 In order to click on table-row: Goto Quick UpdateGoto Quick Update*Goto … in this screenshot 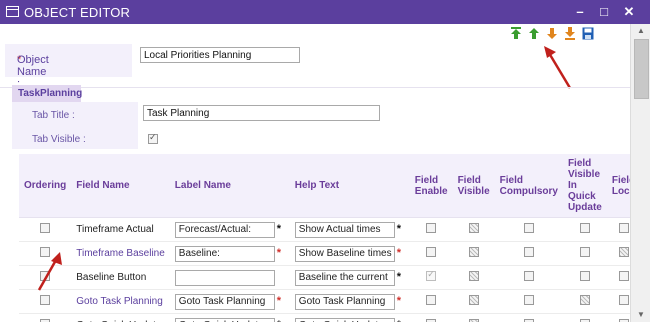, I will do `click(324, 317)`.